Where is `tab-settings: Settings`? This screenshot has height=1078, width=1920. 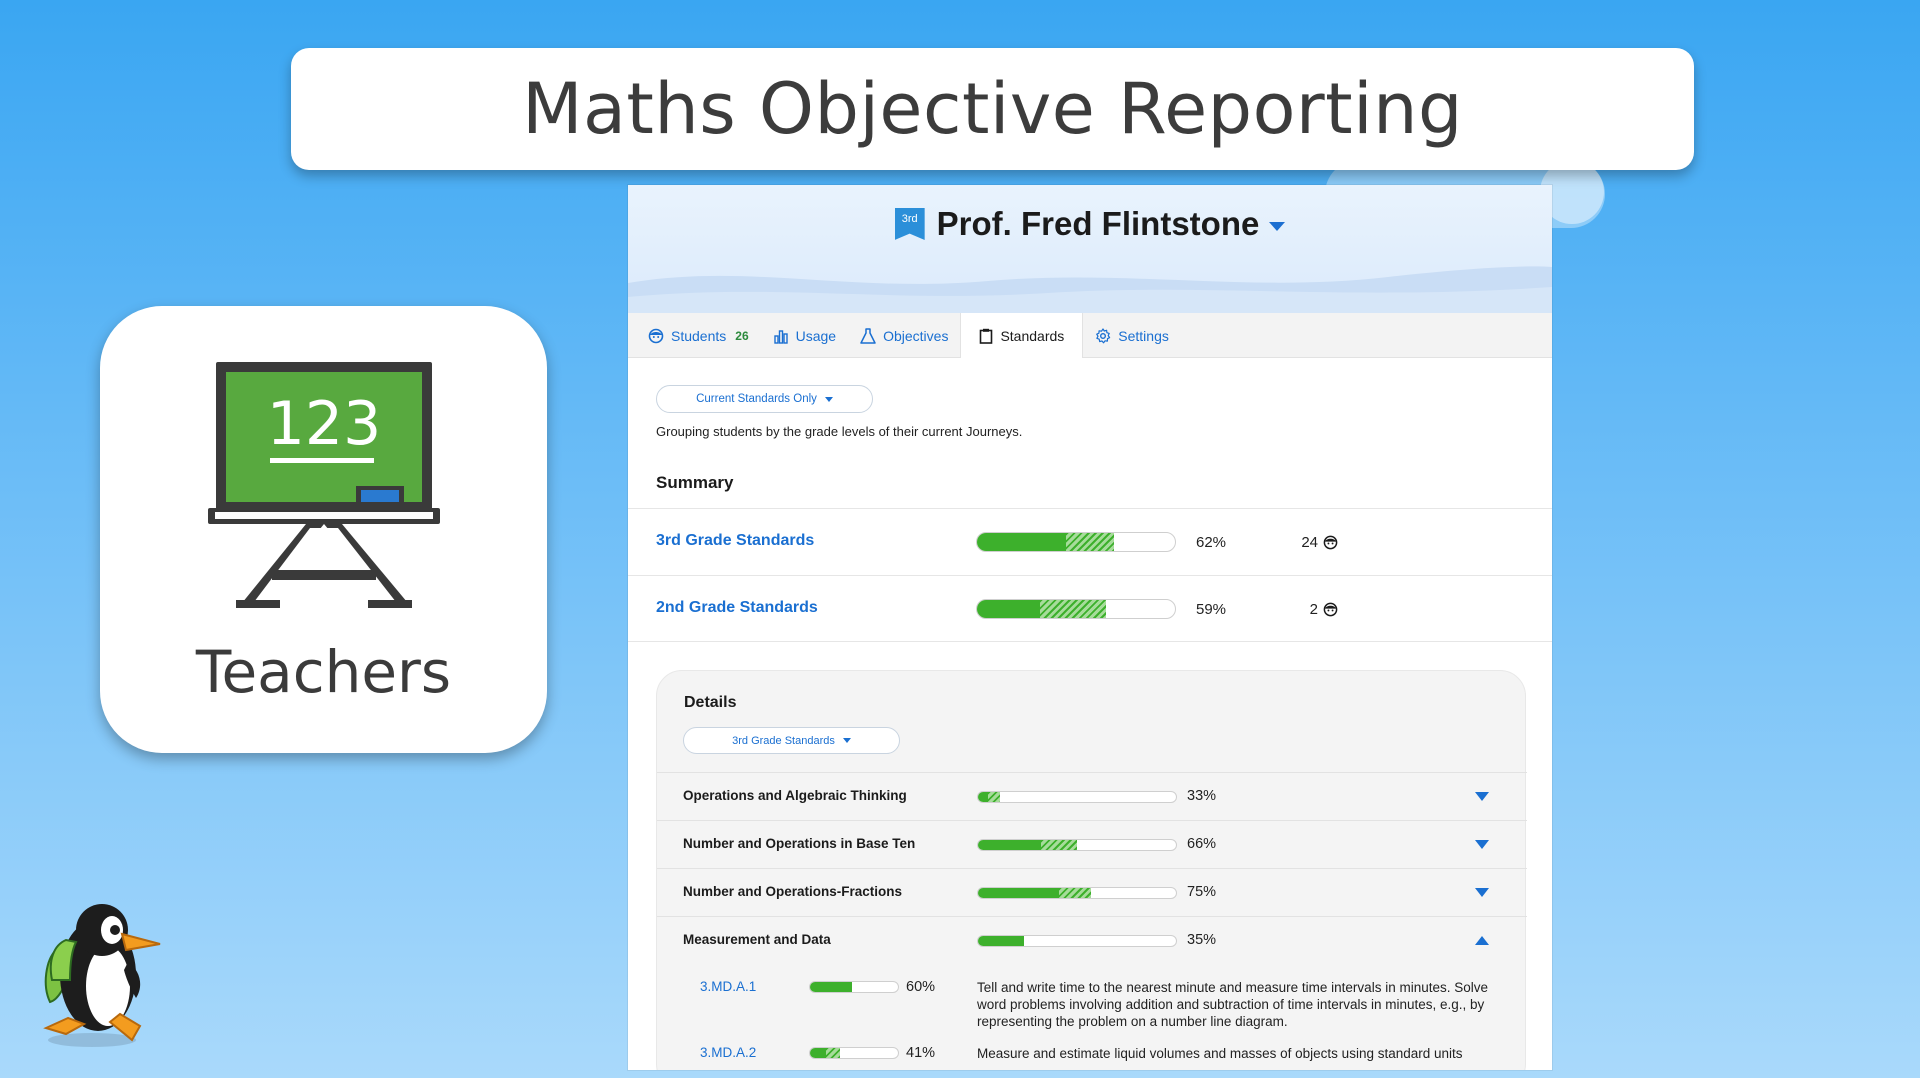 tab-settings: Settings is located at coordinates (1132, 335).